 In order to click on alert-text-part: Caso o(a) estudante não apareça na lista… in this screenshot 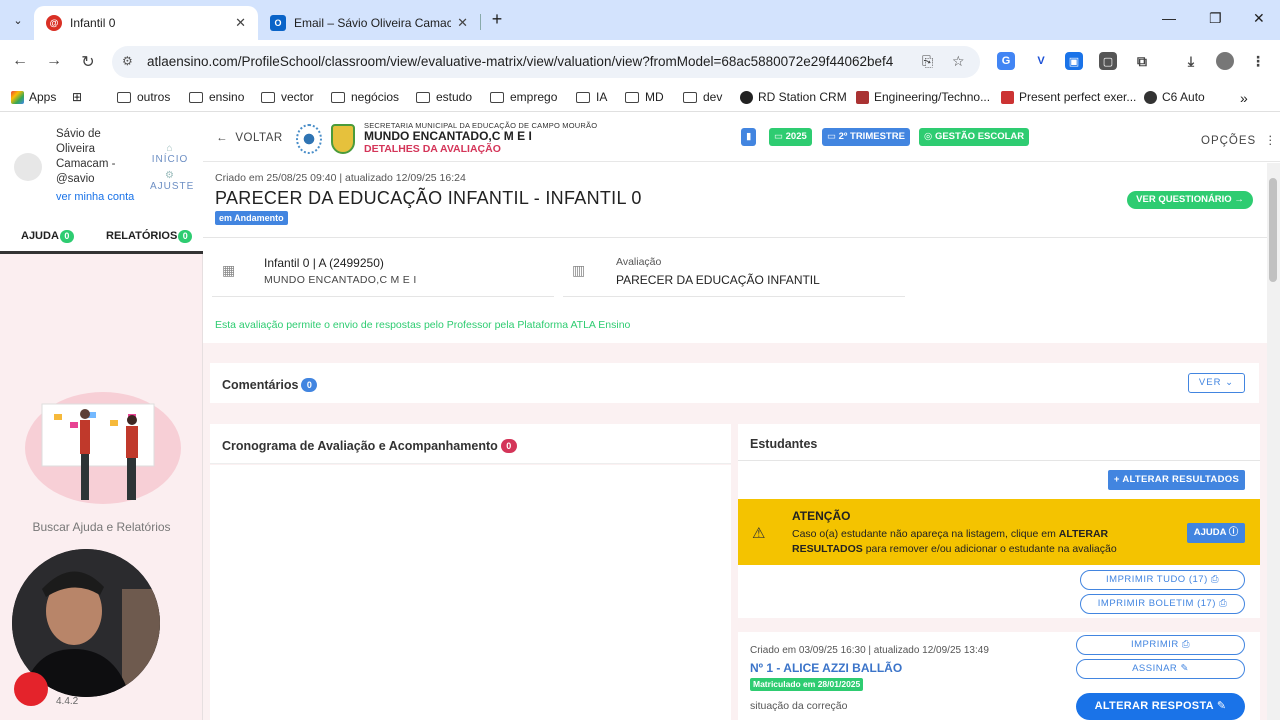, I will do `click(925, 534)`.